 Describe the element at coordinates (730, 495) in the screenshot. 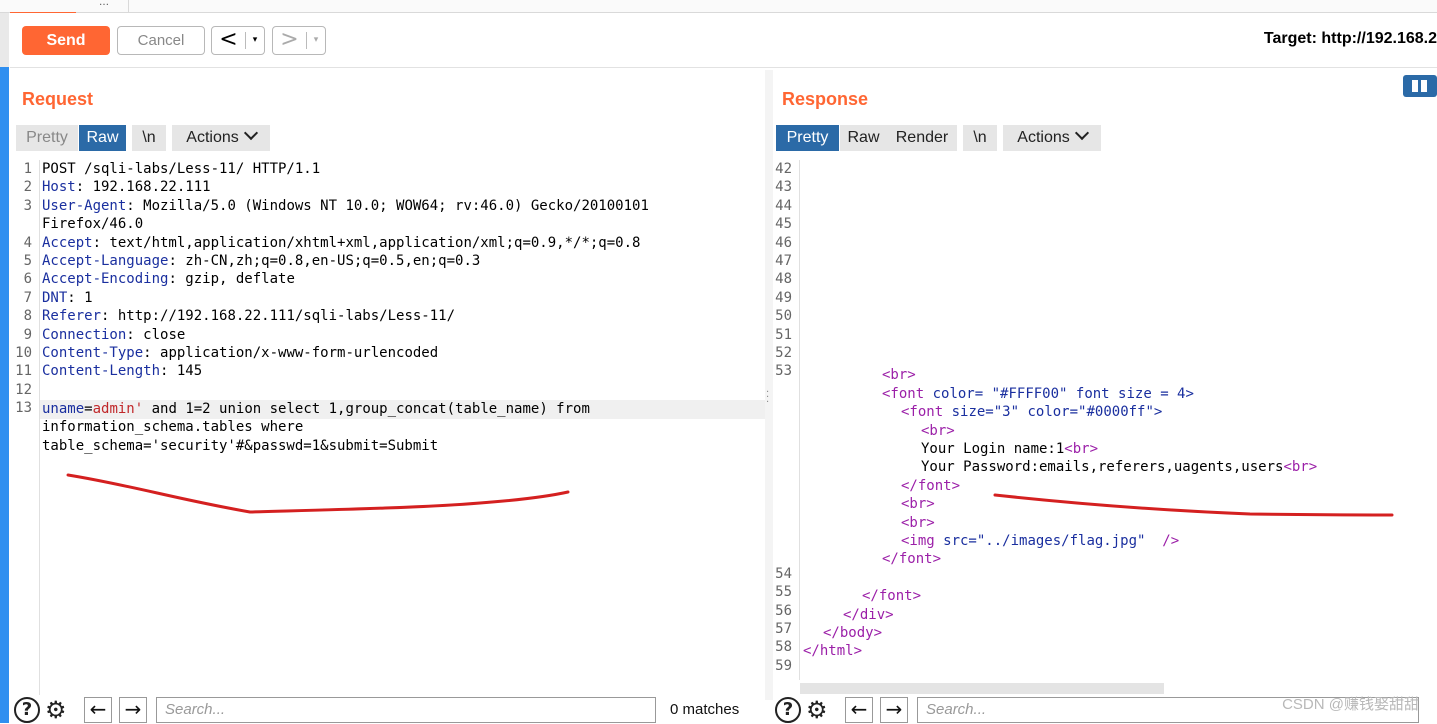

I see `annotation-strokes` at that location.